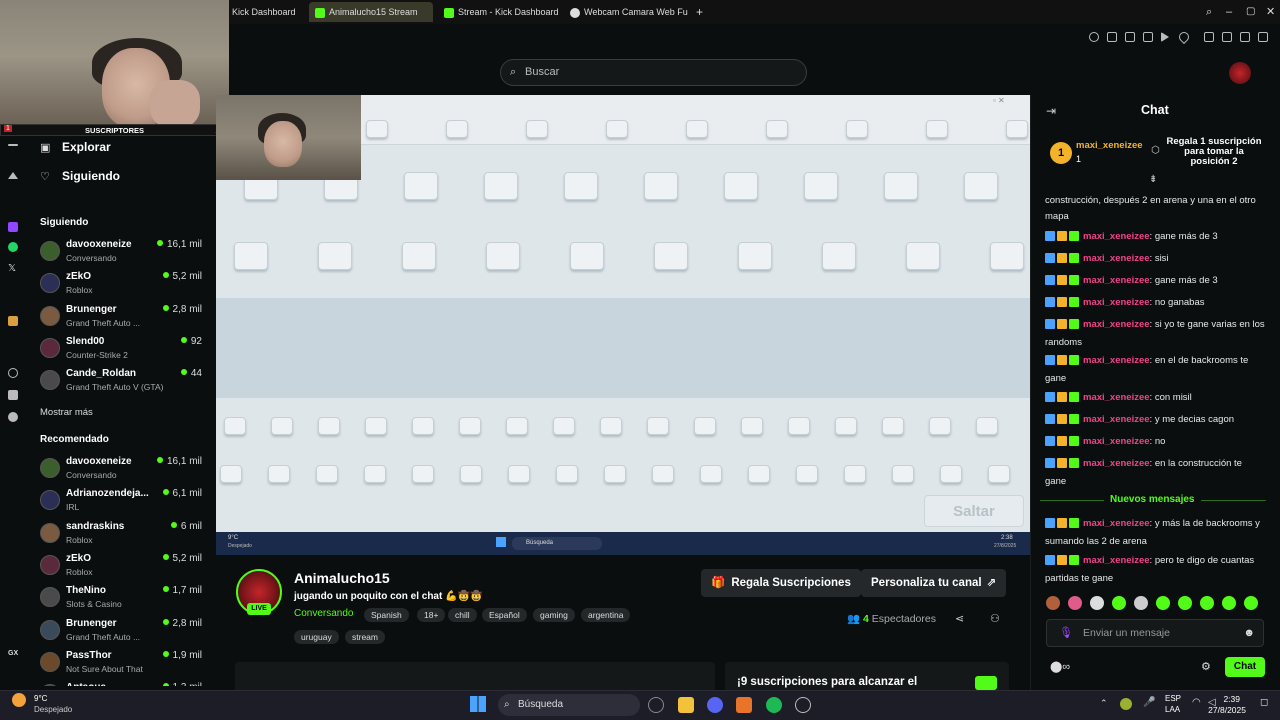 The width and height of the screenshot is (1280, 720). I want to click on search-tabs-icon: ⌕, so click(1209, 12).